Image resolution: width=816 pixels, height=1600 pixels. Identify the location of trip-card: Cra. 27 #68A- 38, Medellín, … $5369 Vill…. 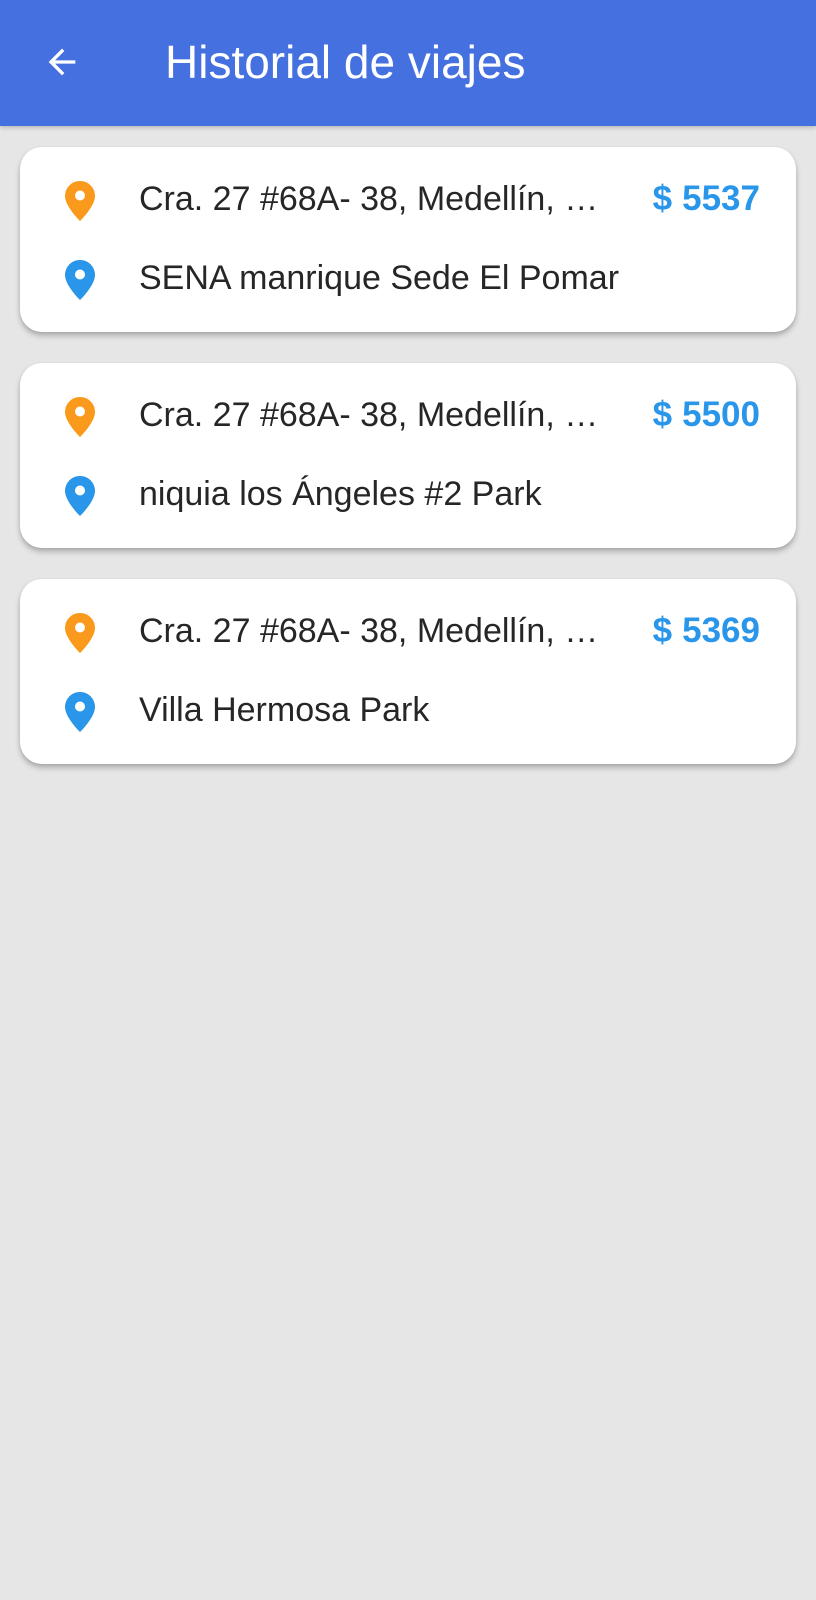
(408, 671).